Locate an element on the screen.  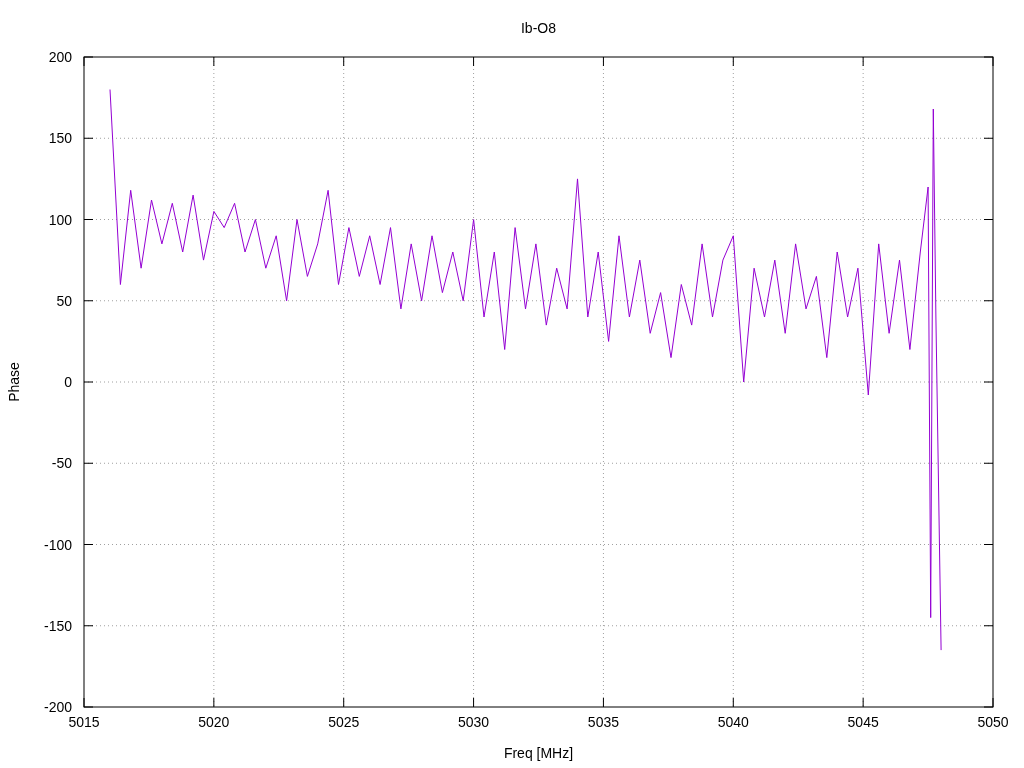
x-tick-label: 5020 is located at coordinates (214, 722).